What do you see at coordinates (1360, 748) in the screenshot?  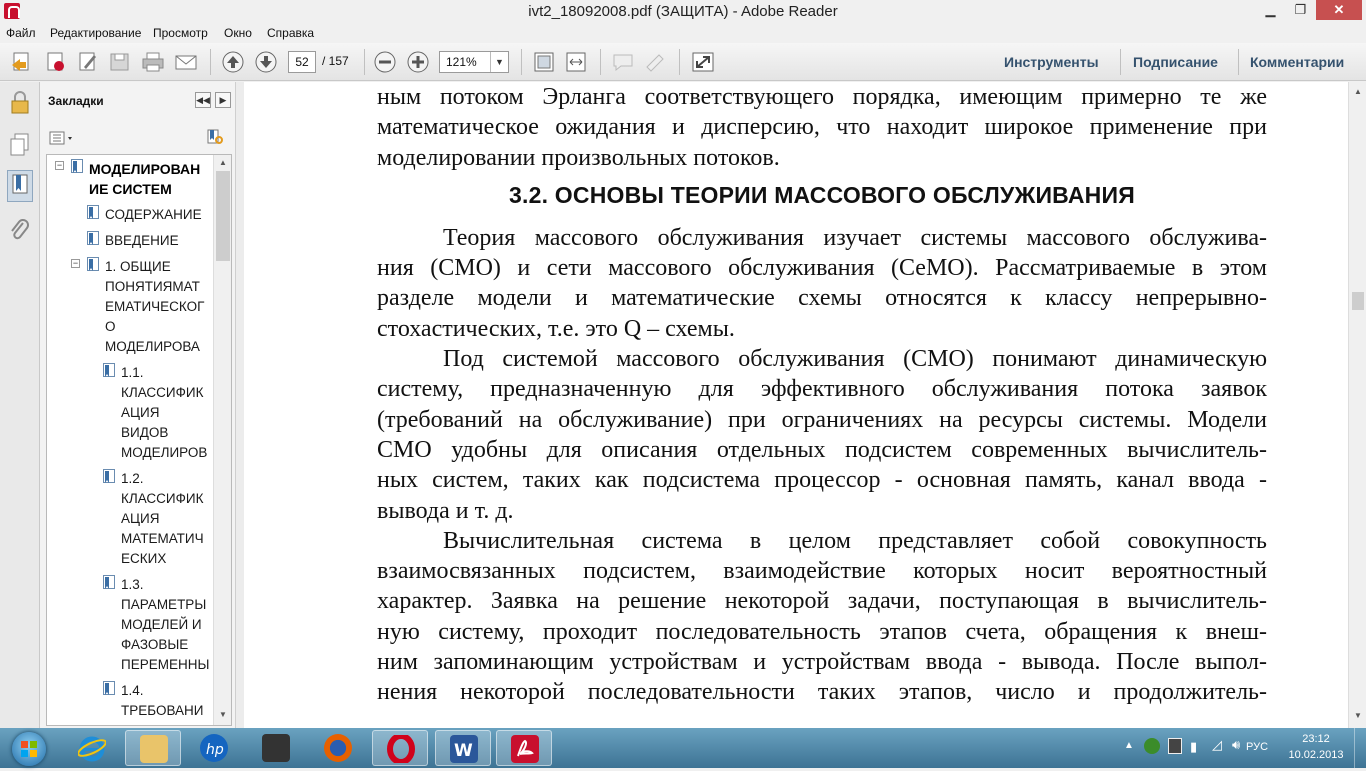 I see `show-desktop-button` at bounding box center [1360, 748].